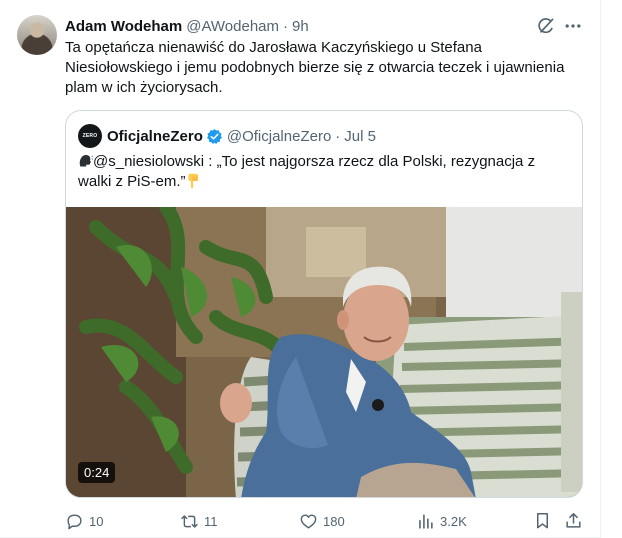 The height and width of the screenshot is (538, 622). What do you see at coordinates (123, 26) in the screenshot?
I see `author-name: Adam Wodeham` at bounding box center [123, 26].